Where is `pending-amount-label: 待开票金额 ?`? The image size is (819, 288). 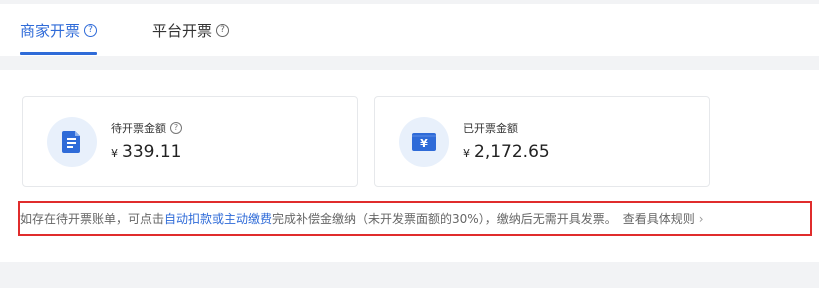
pending-amount-label: 待开票金额 ? is located at coordinates (146, 128).